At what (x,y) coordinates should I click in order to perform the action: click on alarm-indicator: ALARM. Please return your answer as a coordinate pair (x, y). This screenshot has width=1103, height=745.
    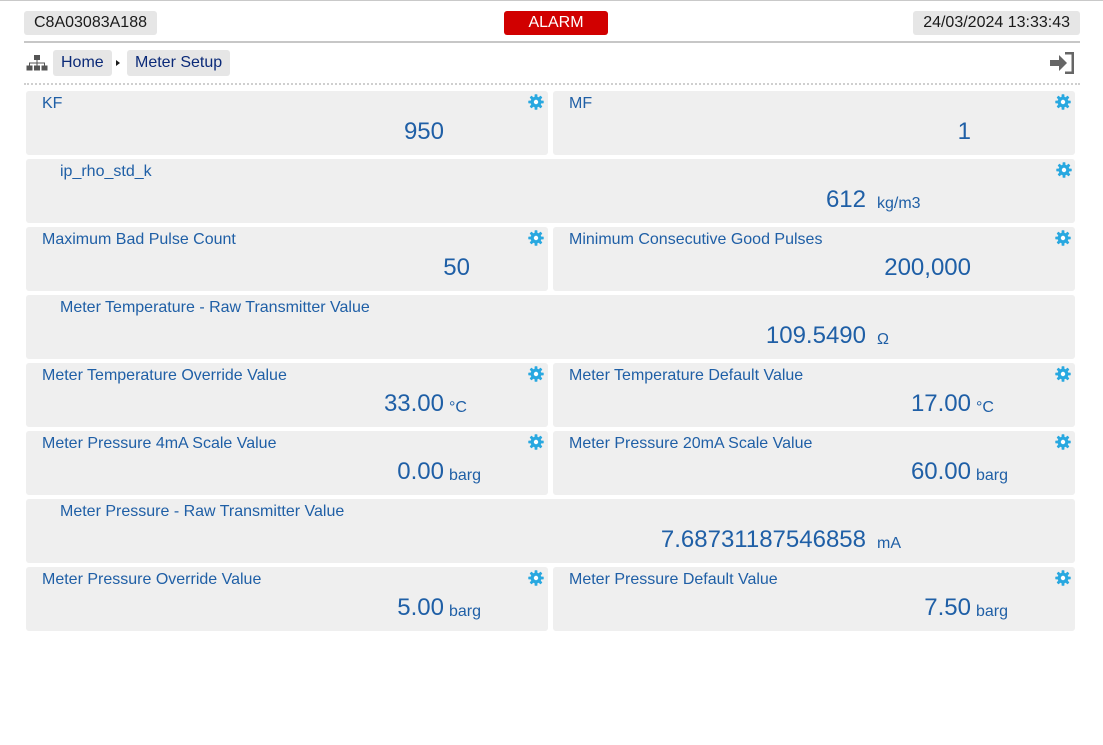
    Looking at the image, I should click on (556, 23).